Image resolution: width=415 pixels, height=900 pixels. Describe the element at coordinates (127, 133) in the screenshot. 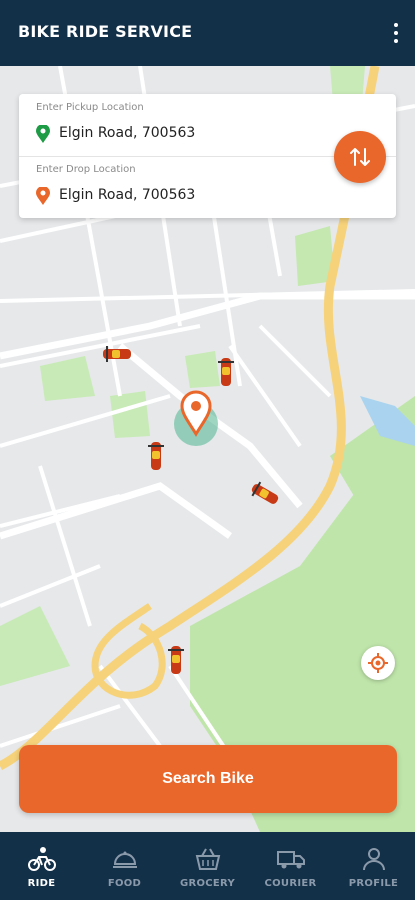

I see `pickup-location-value: Elgin Road, 700563` at that location.